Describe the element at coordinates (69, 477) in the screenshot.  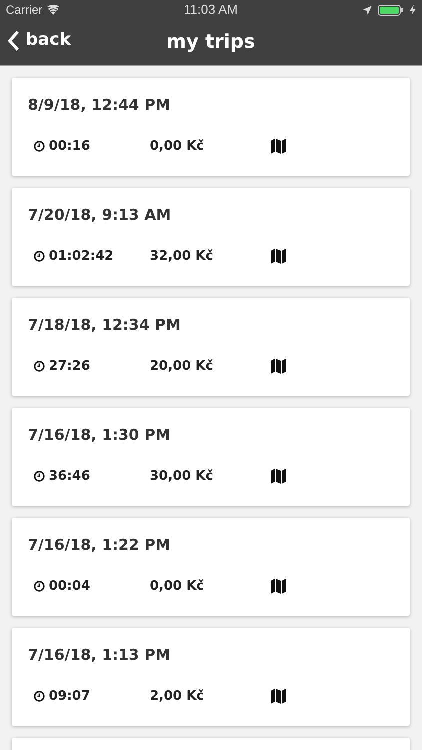
I see `trip-duration: 36:46` at that location.